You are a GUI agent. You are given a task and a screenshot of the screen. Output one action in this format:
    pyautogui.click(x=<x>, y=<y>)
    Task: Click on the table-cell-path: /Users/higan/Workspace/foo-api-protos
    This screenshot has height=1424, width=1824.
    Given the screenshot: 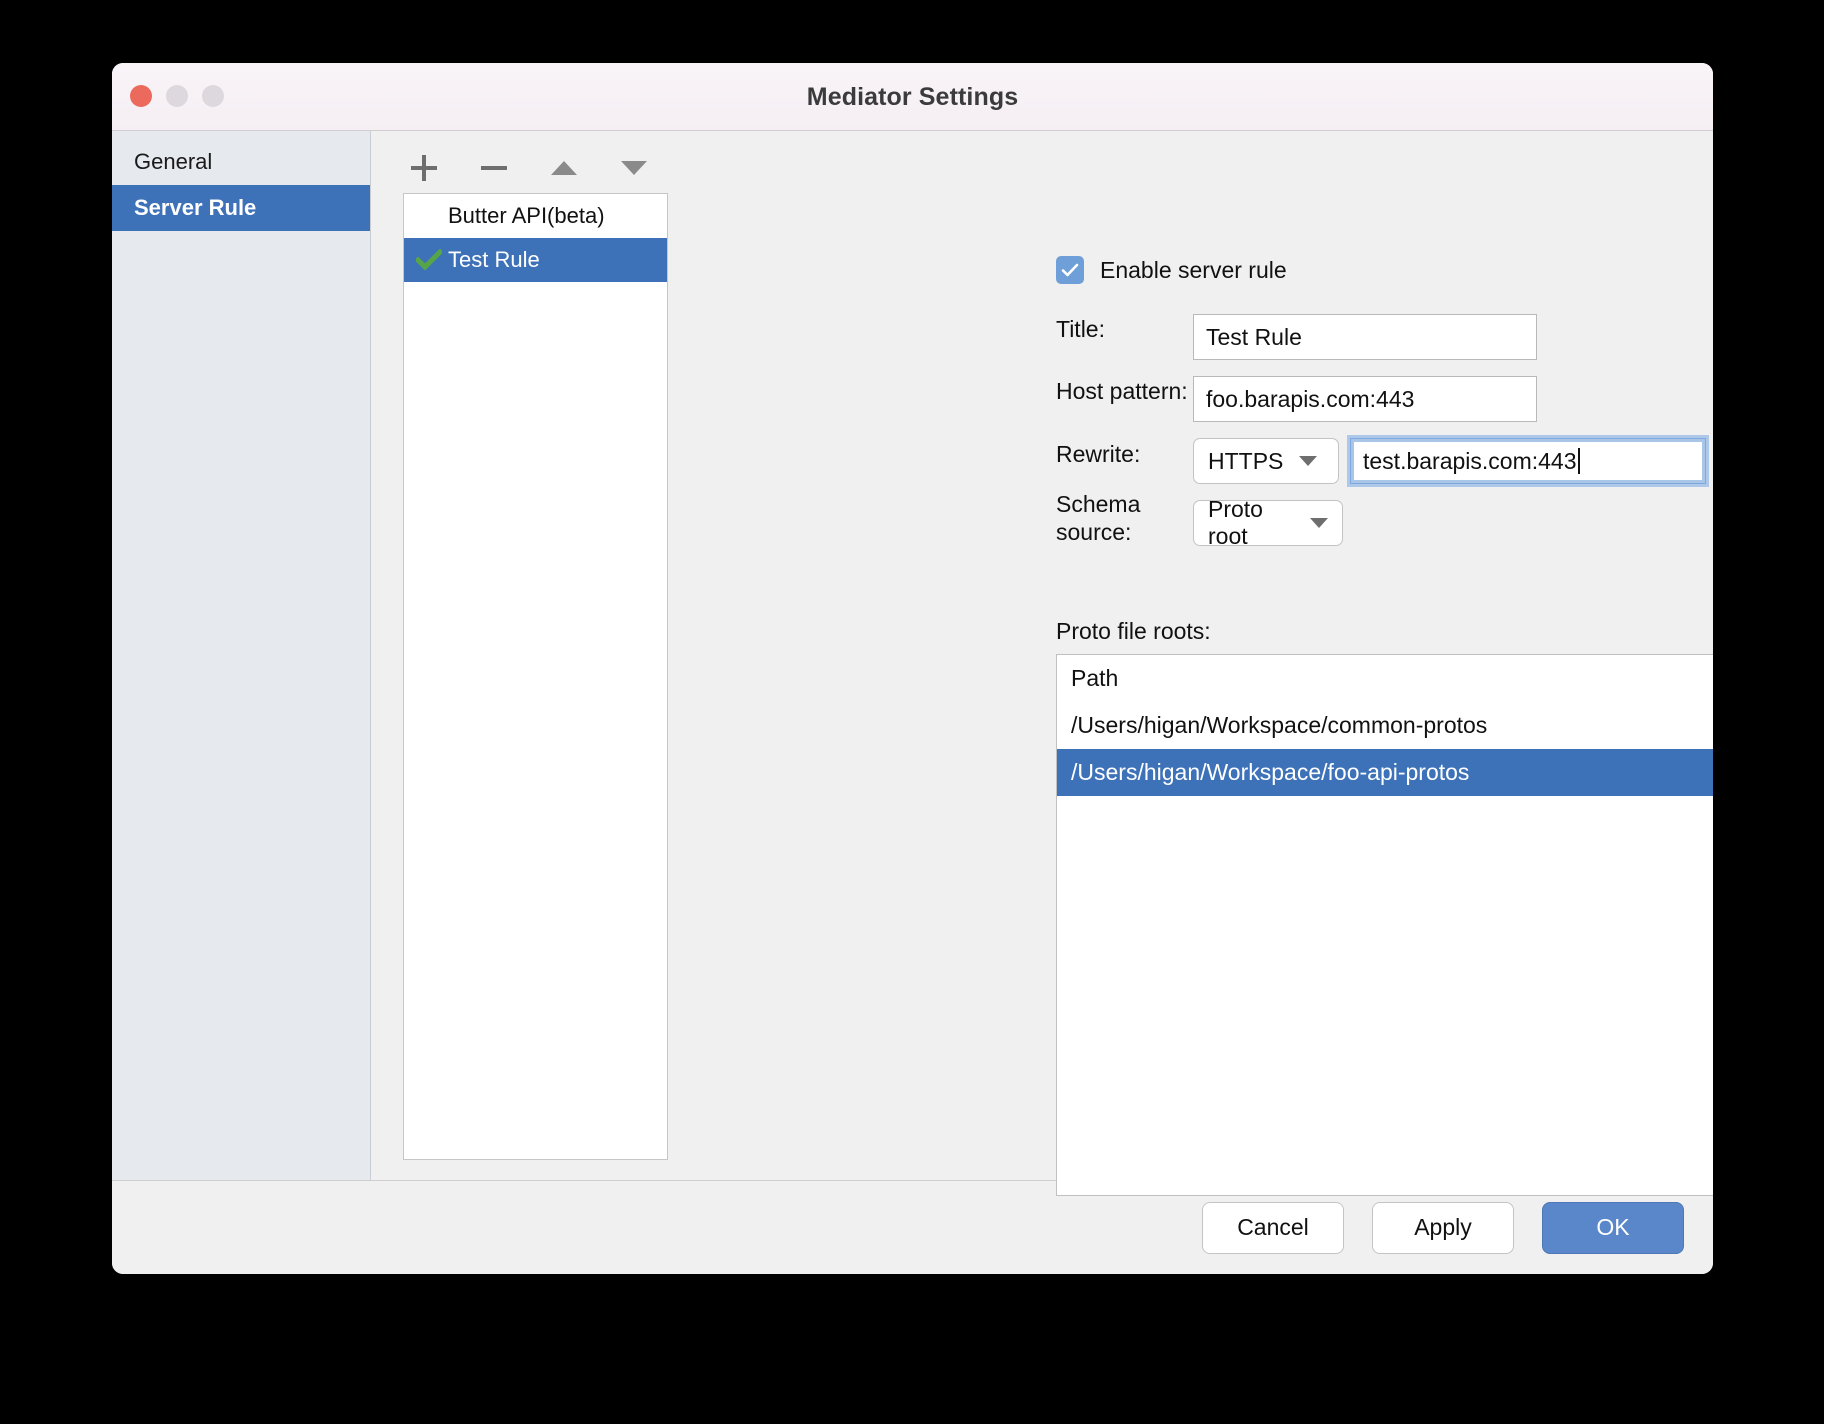 What is the action you would take?
    pyautogui.click(x=1270, y=772)
    